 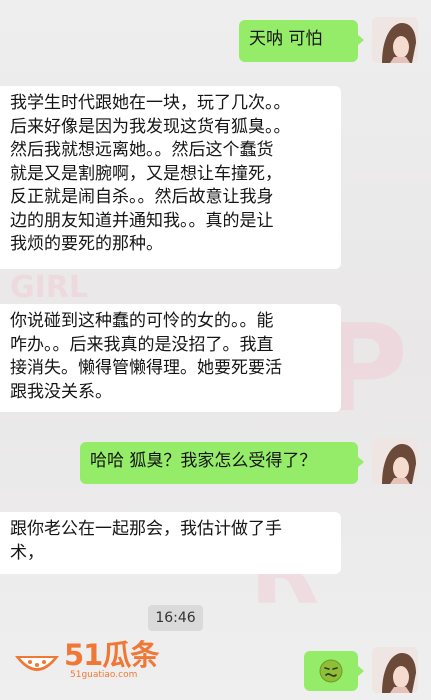 What do you see at coordinates (37, 663) in the screenshot?
I see `watermelon-logo-icon` at bounding box center [37, 663].